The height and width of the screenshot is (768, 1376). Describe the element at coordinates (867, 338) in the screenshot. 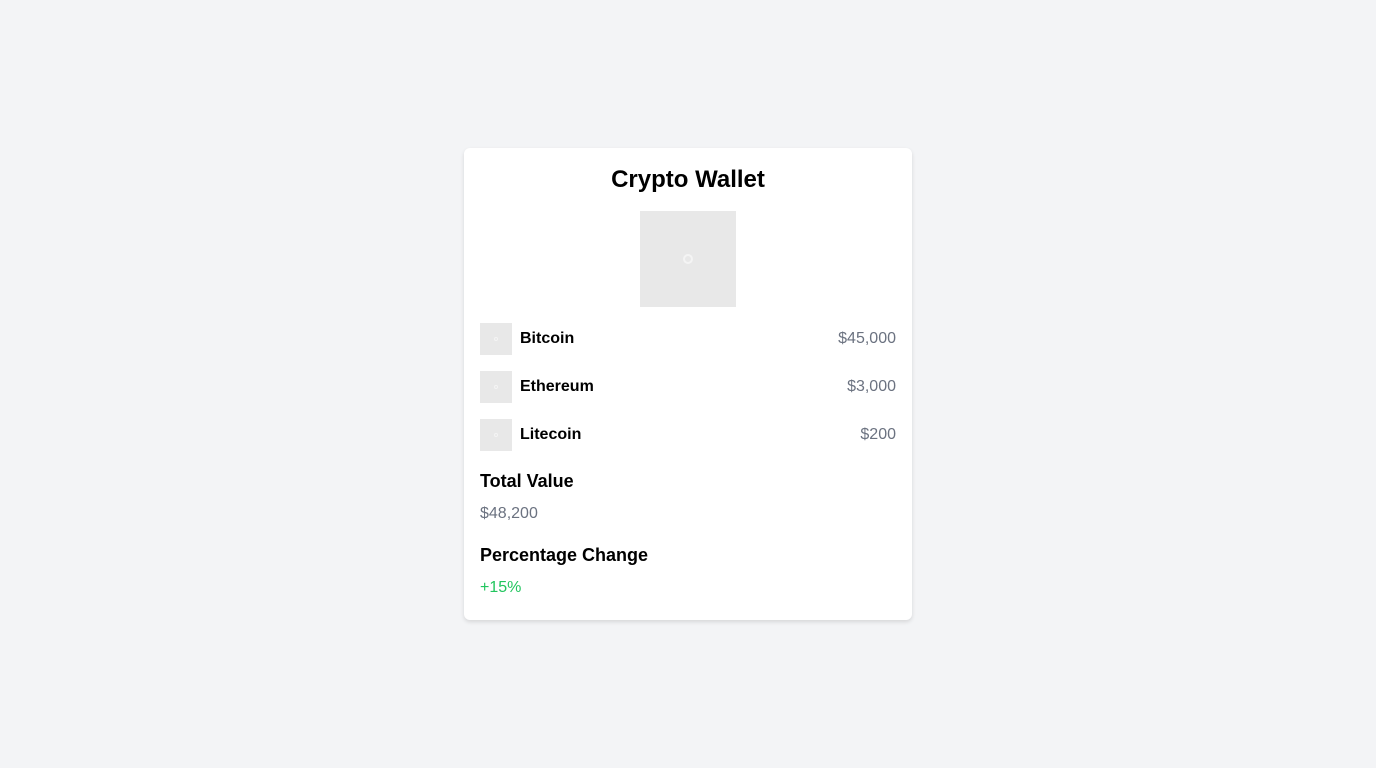

I see `coin-price: $45,000` at that location.